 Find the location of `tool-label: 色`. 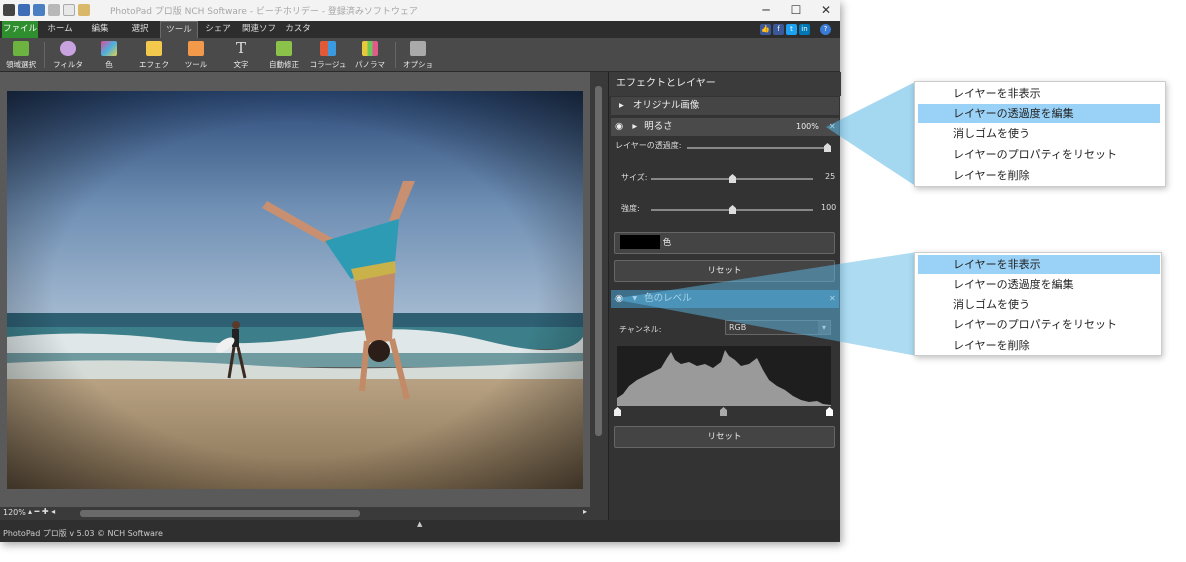

tool-label: 色 is located at coordinates (109, 64).